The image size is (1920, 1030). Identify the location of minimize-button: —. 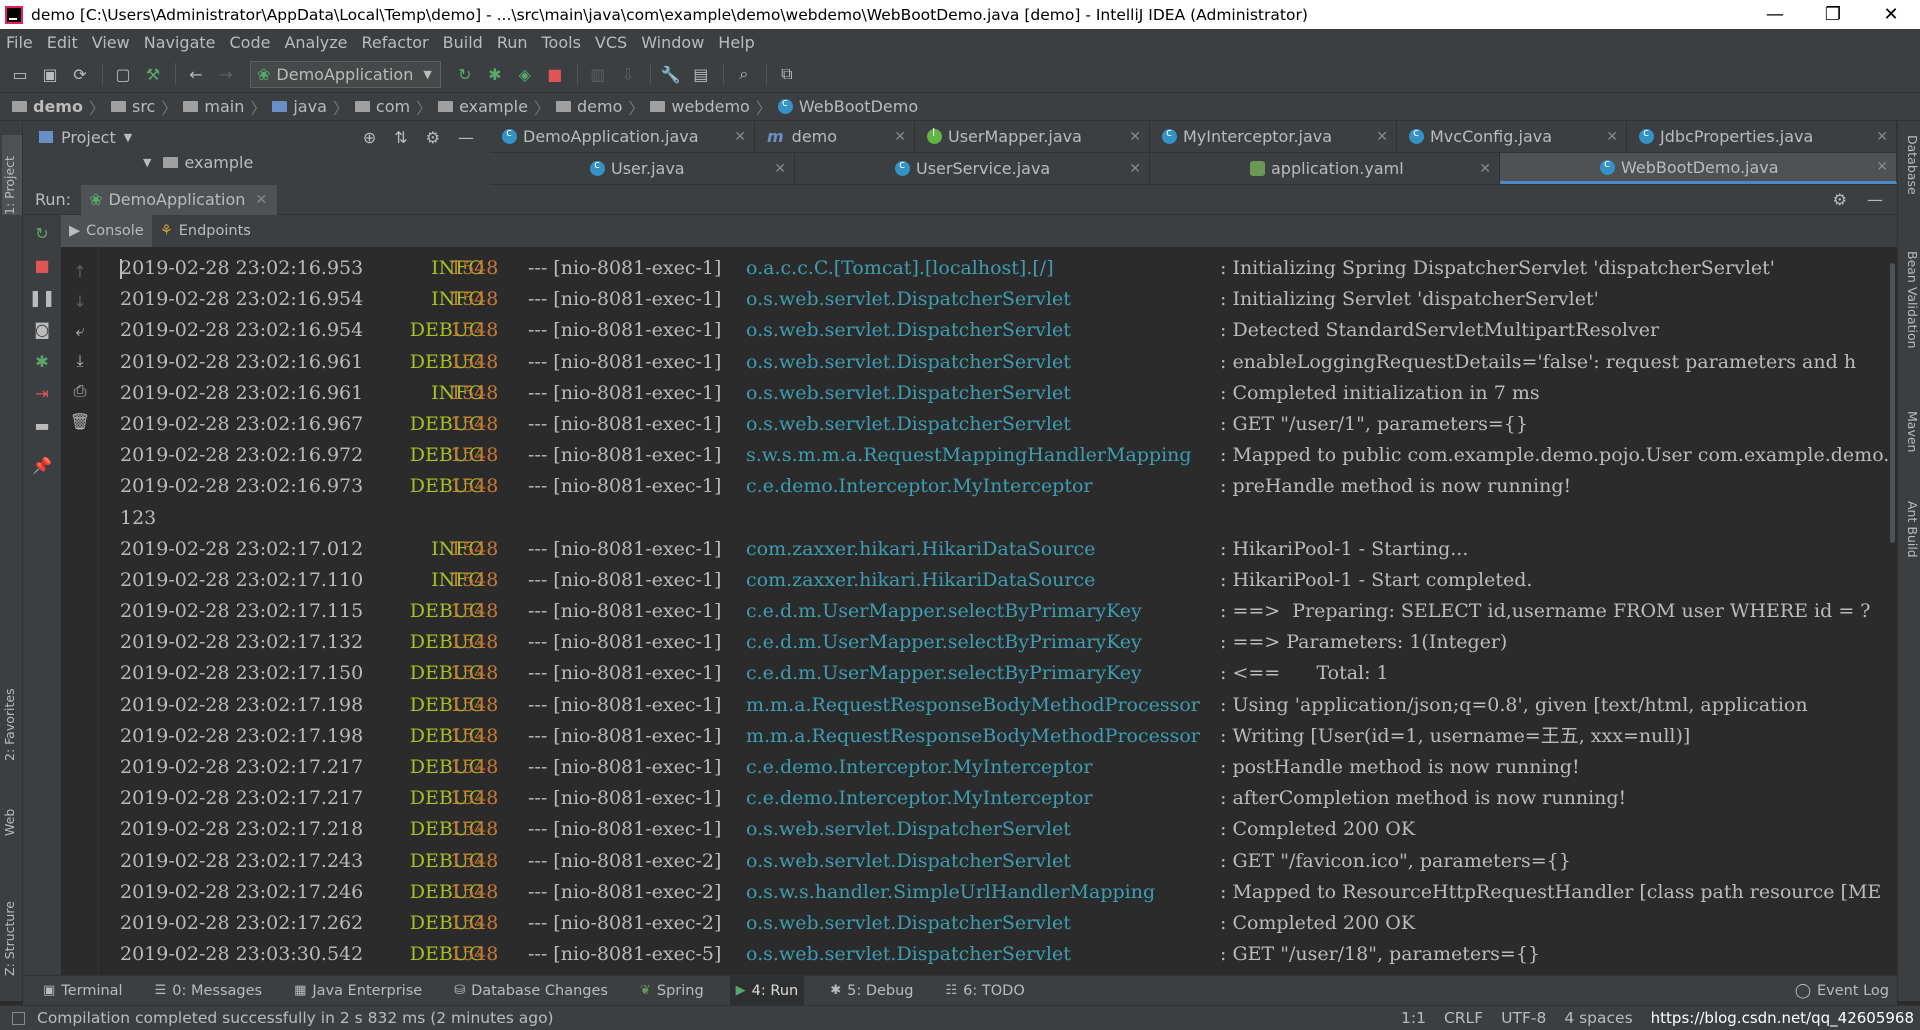
(1775, 14).